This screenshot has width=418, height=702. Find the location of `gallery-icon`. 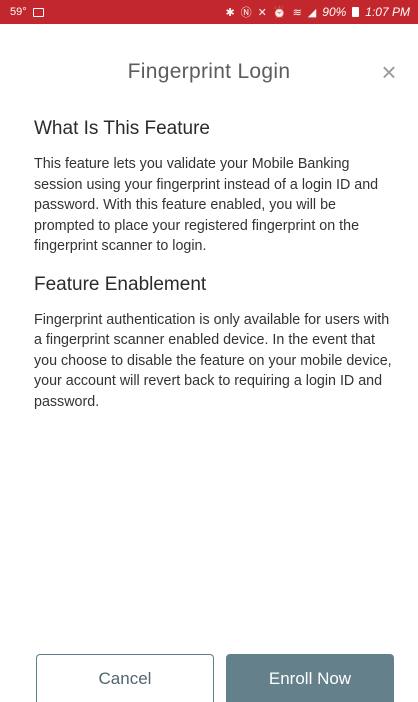

gallery-icon is located at coordinates (38, 12).